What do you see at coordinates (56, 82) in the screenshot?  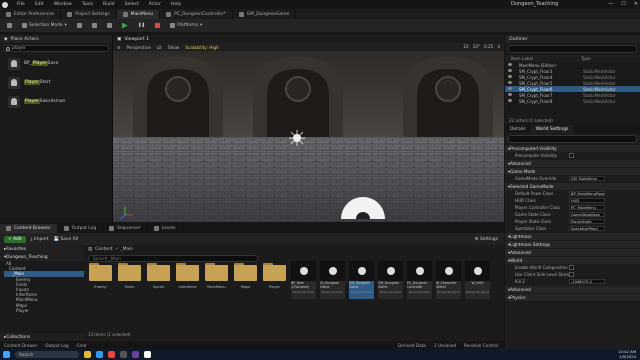 I see `place-actor-item: PlayerStart` at bounding box center [56, 82].